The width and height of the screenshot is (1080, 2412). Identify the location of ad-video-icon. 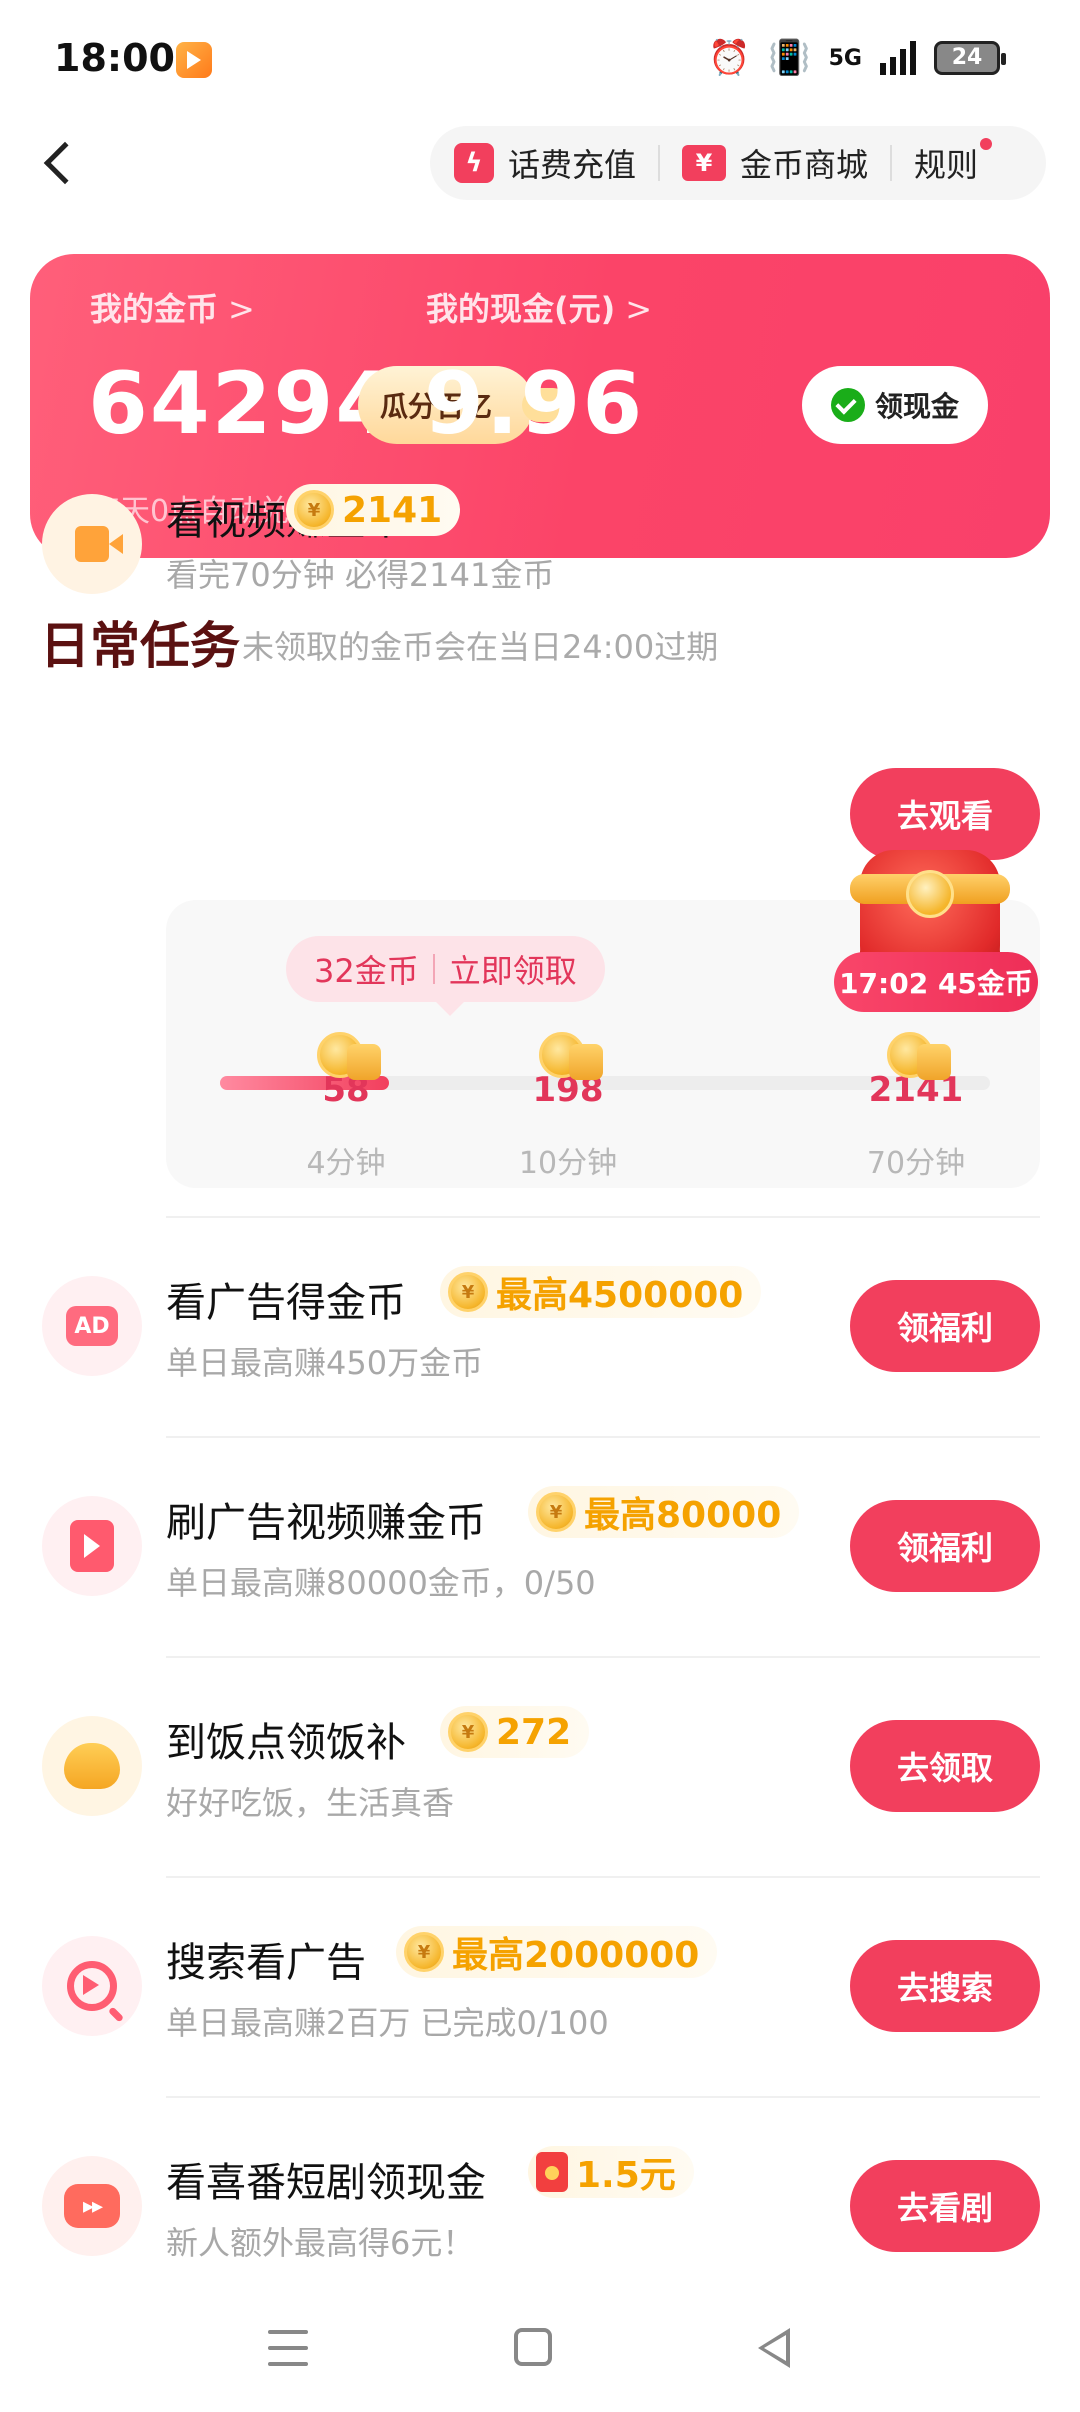
(92, 1546).